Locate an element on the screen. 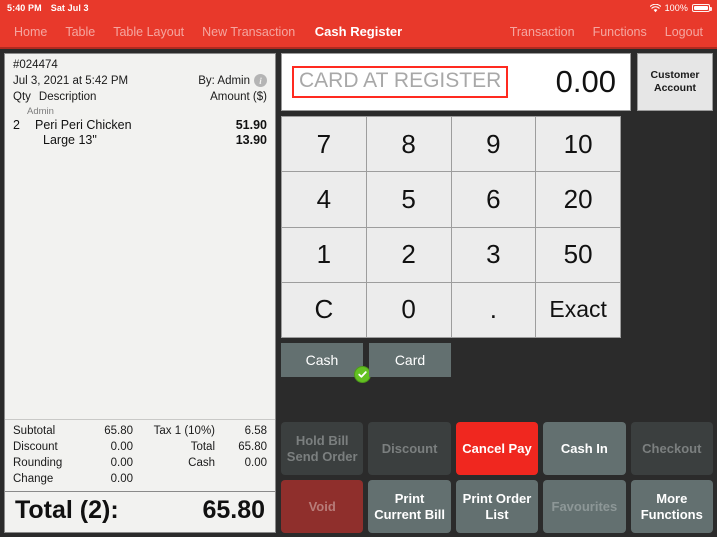  print-order-list-button: Print Order List is located at coordinates (497, 506).